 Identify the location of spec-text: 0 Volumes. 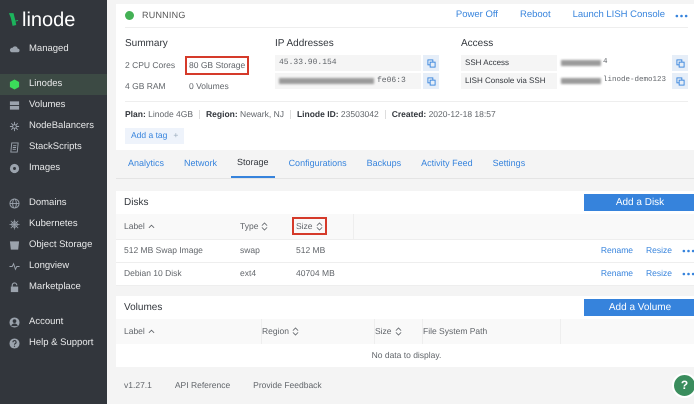
(209, 86).